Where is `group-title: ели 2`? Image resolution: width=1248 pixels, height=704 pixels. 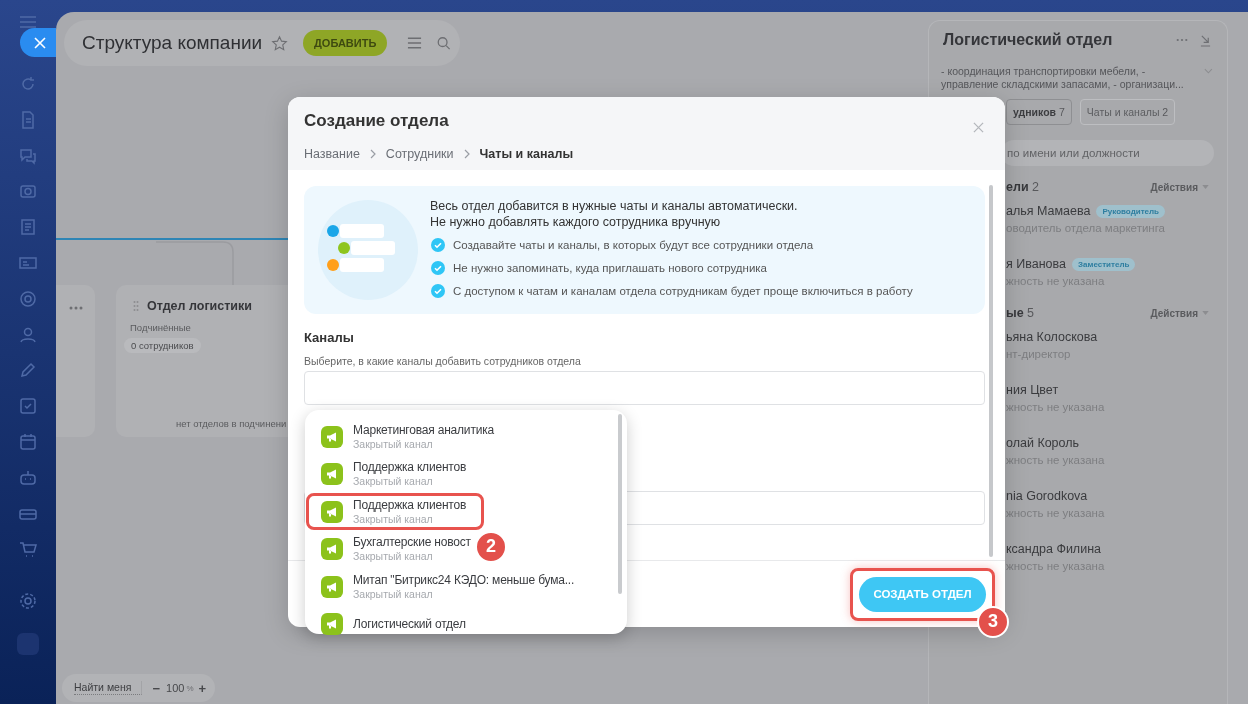 group-title: ели 2 is located at coordinates (1022, 187).